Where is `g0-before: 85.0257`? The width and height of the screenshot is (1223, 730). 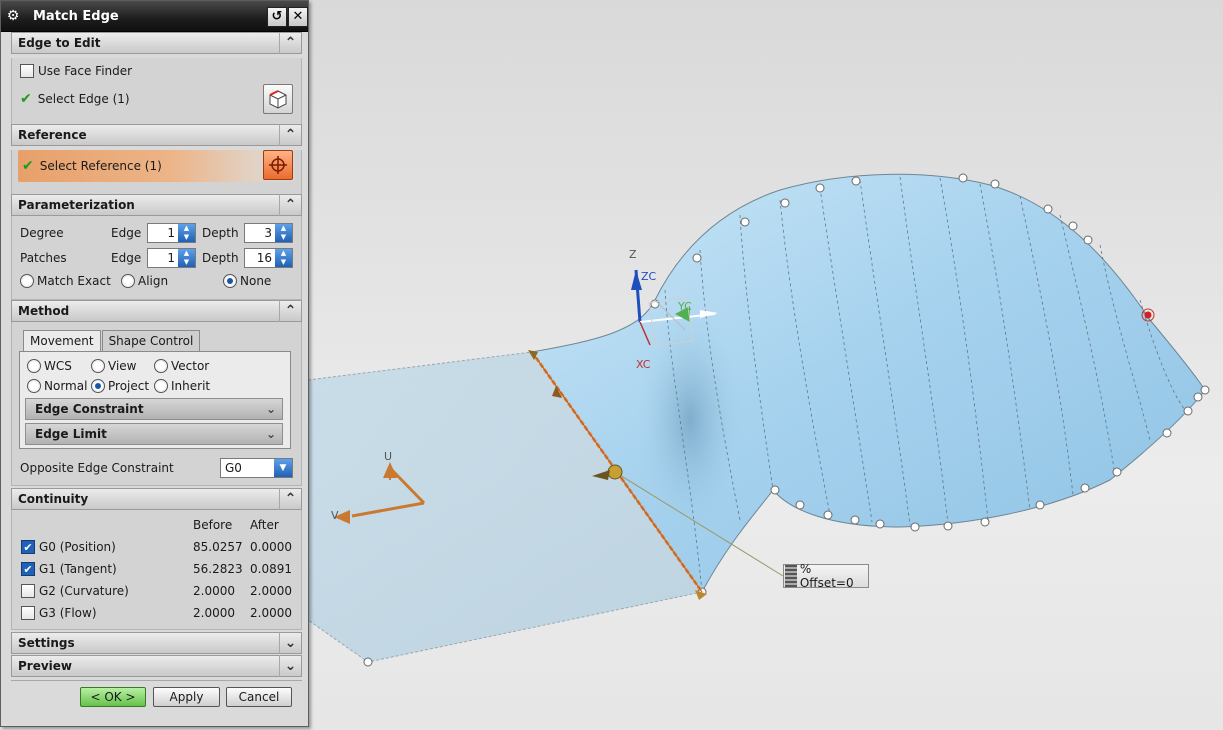
g0-before: 85.0257 is located at coordinates (218, 547).